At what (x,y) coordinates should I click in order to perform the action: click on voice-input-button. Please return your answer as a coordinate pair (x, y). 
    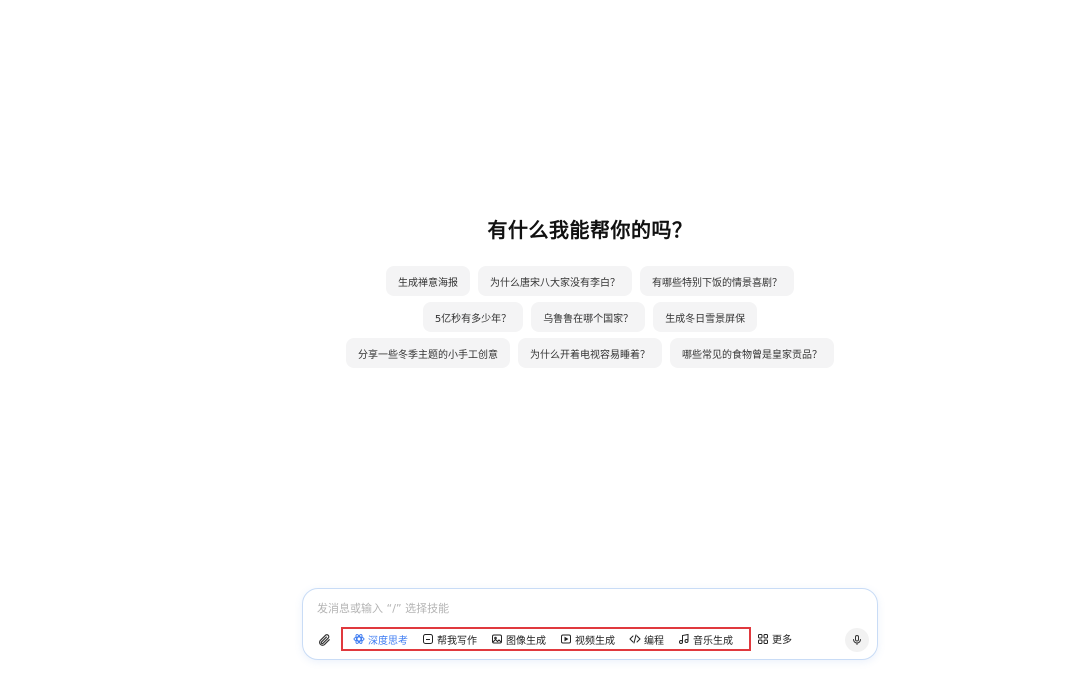
    Looking at the image, I should click on (857, 640).